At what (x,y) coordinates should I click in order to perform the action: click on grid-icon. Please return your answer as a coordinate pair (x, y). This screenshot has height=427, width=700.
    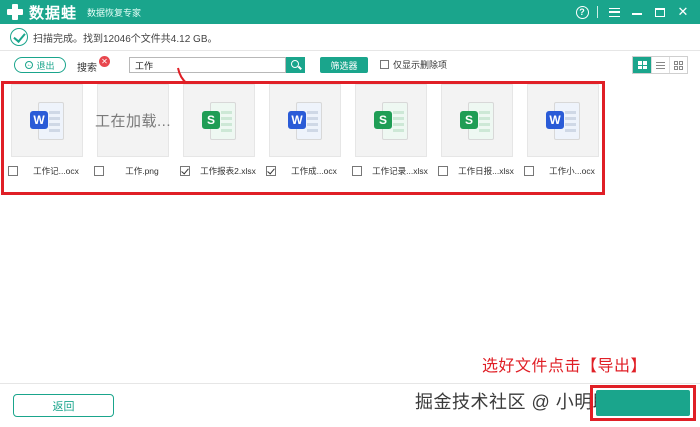
    Looking at the image, I should click on (642, 65).